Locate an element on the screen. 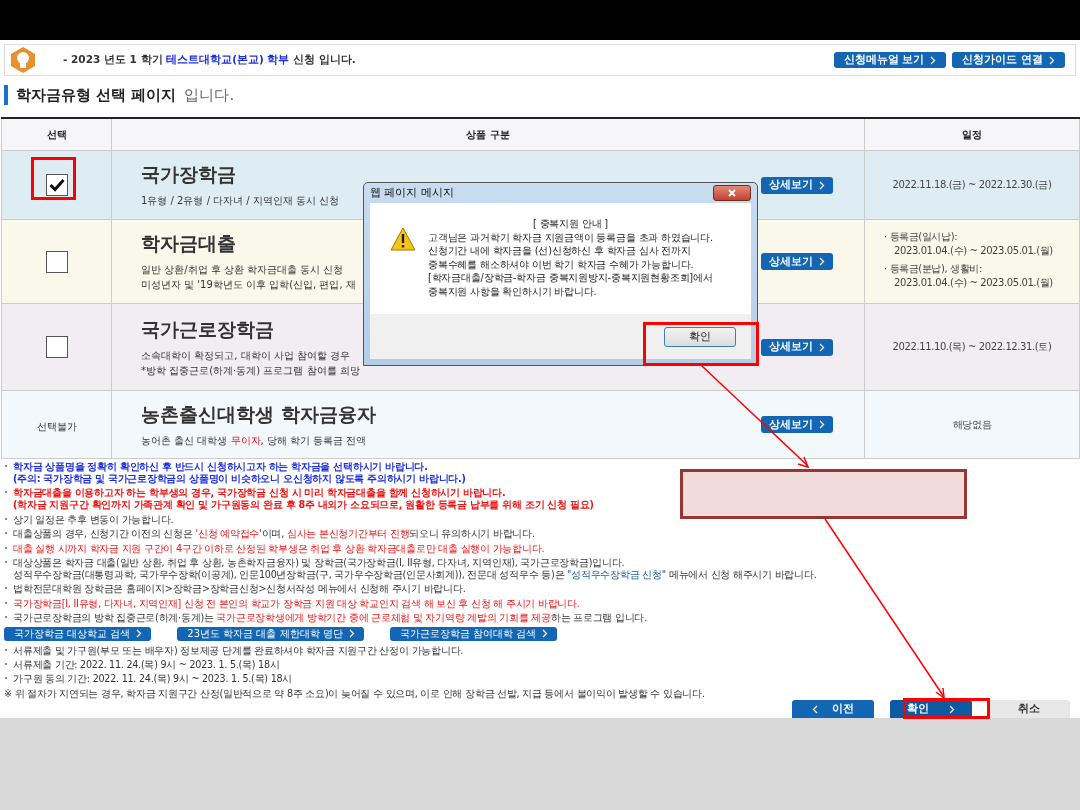 This screenshot has width=1080, height=810. note-text: 대상상품은 학자금 대출(일반 상환, 취업 후 상환, 농촌학자금융자) 및 장학금(국가장학금(I, II유형, 다자녀, 지역인재), 국가근로장학금)입니다. is located at coordinates (319, 562).